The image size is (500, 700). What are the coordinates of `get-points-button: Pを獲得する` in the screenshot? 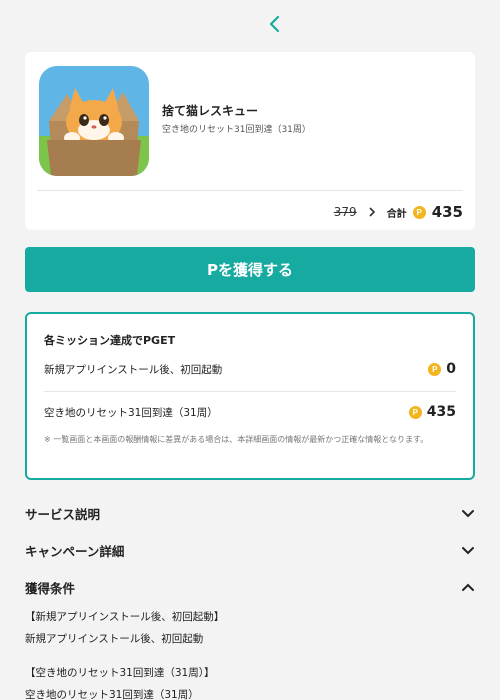 It's located at (250, 269).